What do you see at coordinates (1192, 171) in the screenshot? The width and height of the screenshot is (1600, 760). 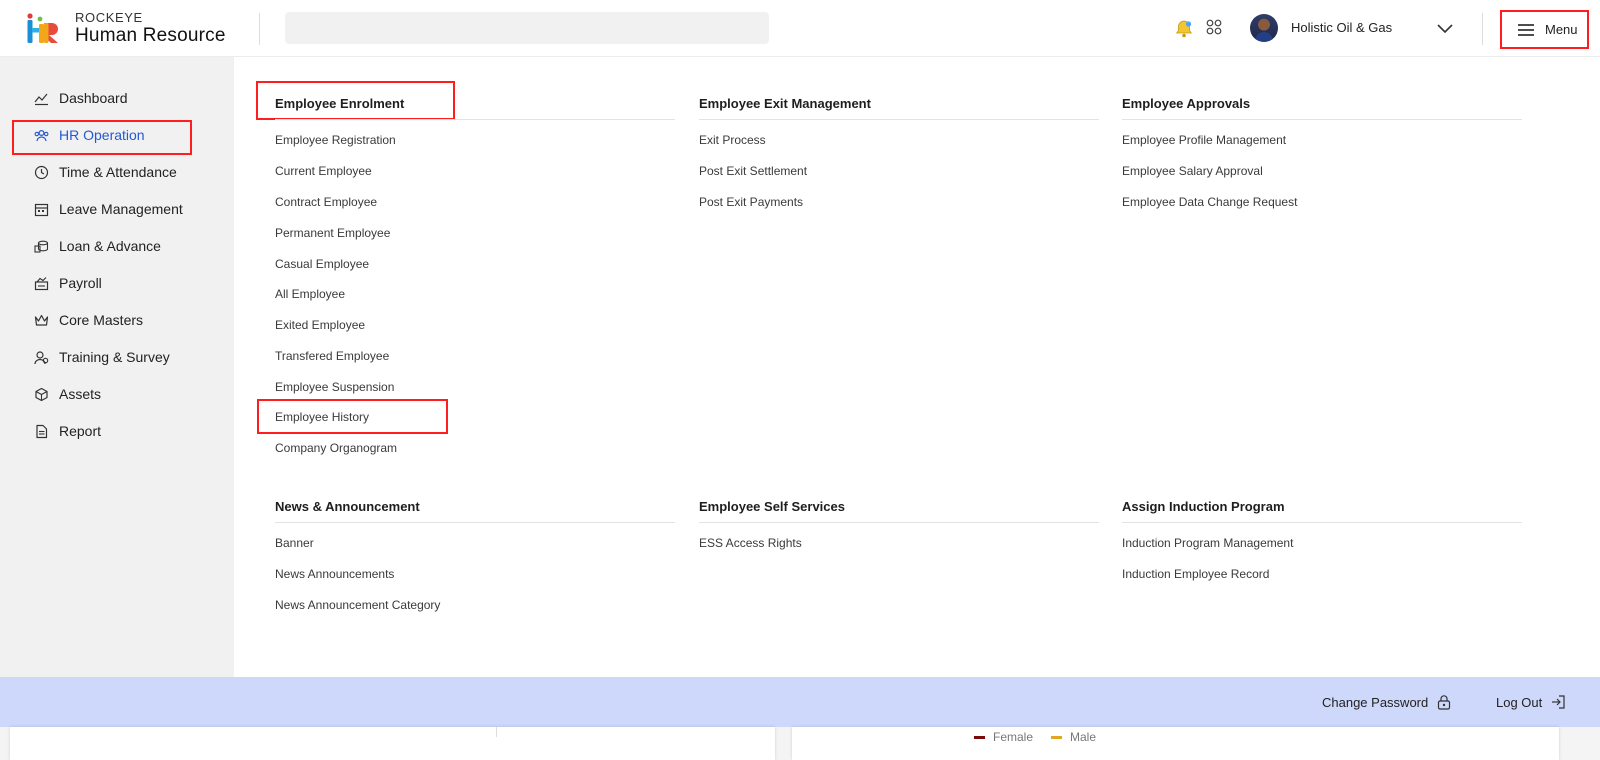 I see `link-employee-salary-approval: Employee Salary Approval` at bounding box center [1192, 171].